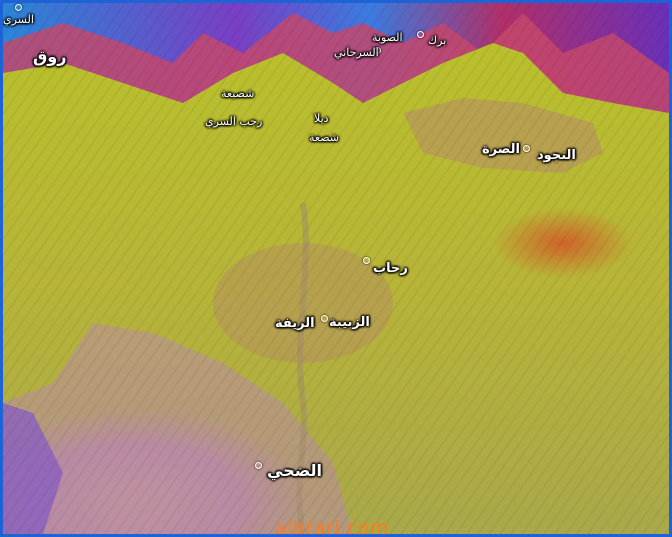  What do you see at coordinates (18, 7) in the screenshot?
I see `place-marker-sarri-tl` at bounding box center [18, 7].